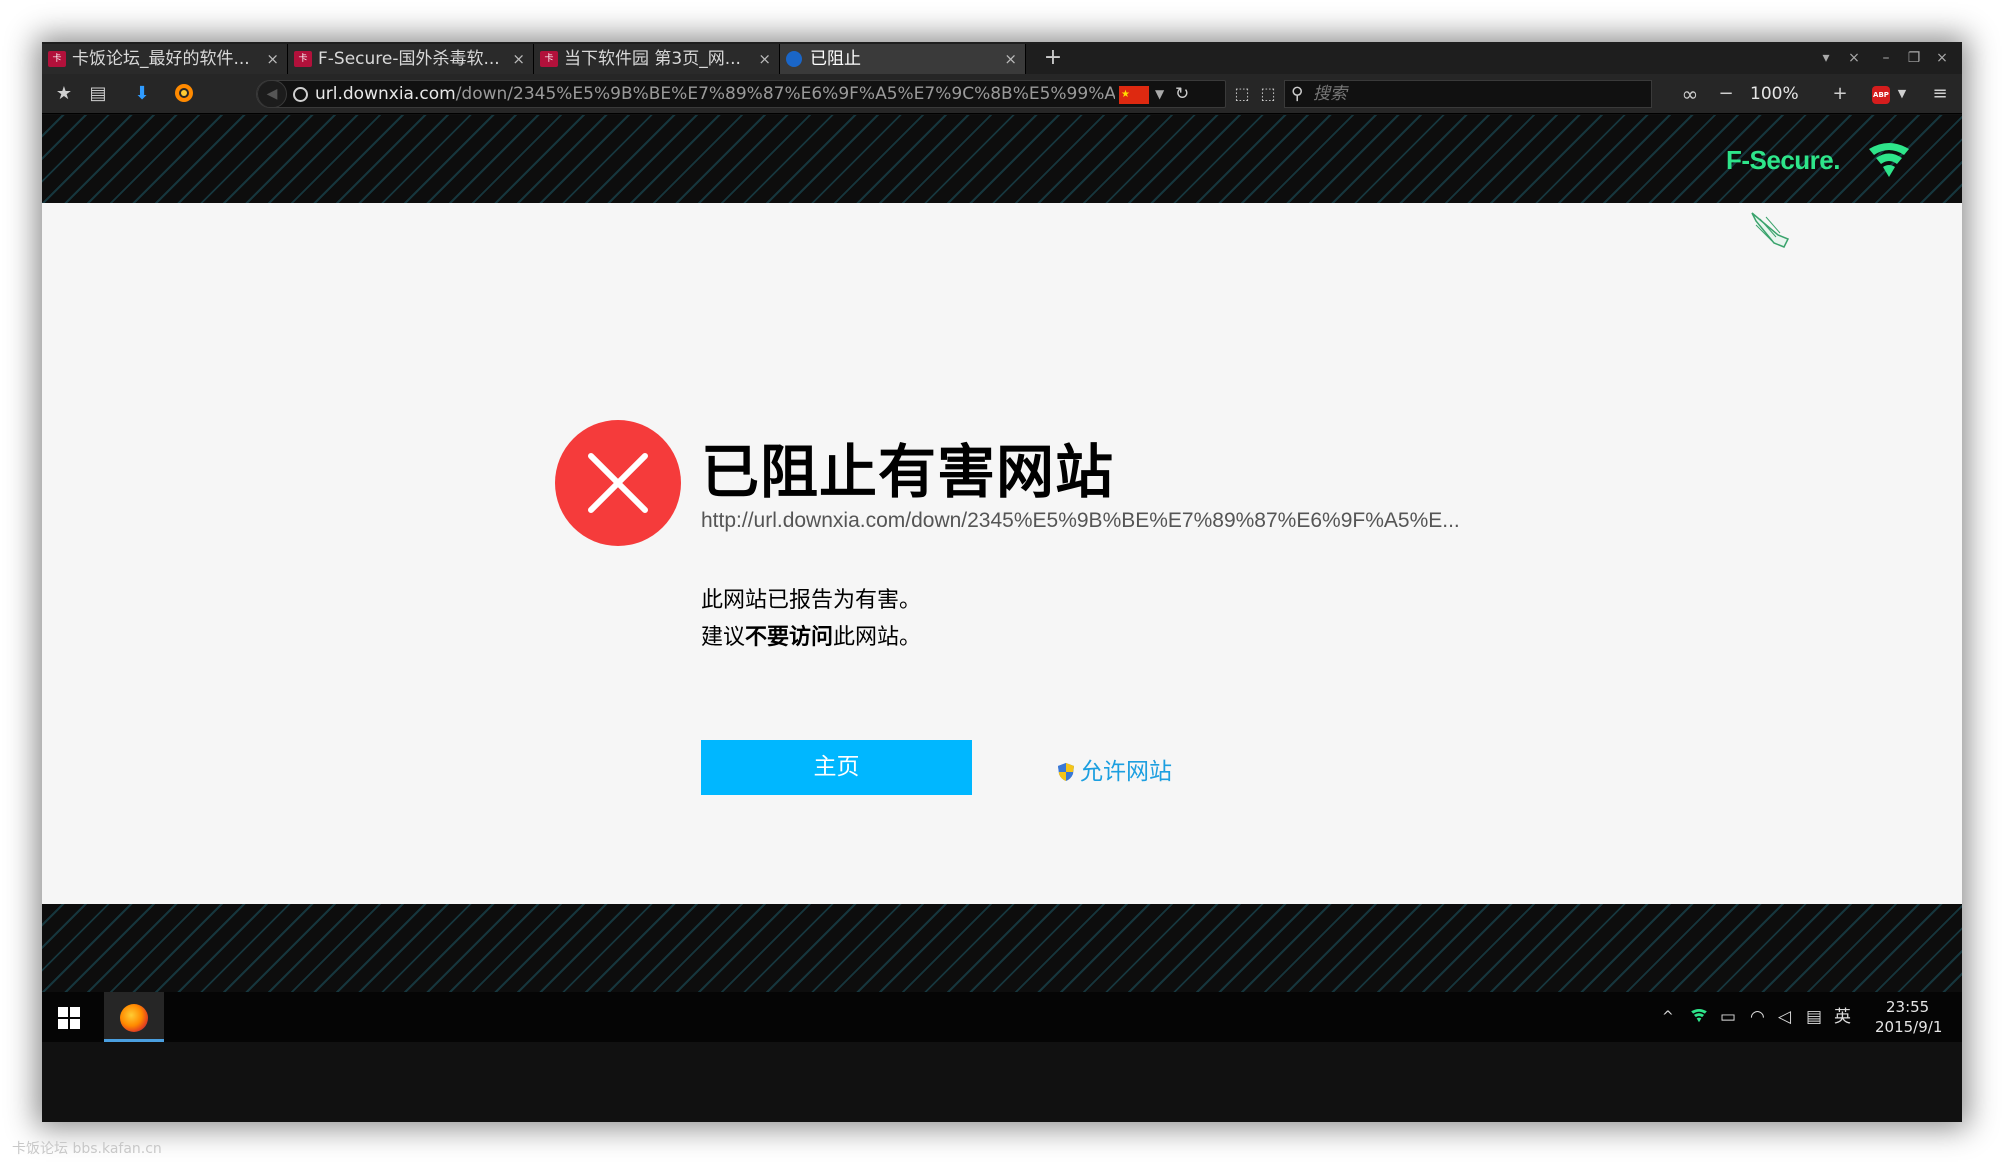 The image size is (2004, 1164). What do you see at coordinates (1690, 94) in the screenshot?
I see `private-mask-icon: ∞` at bounding box center [1690, 94].